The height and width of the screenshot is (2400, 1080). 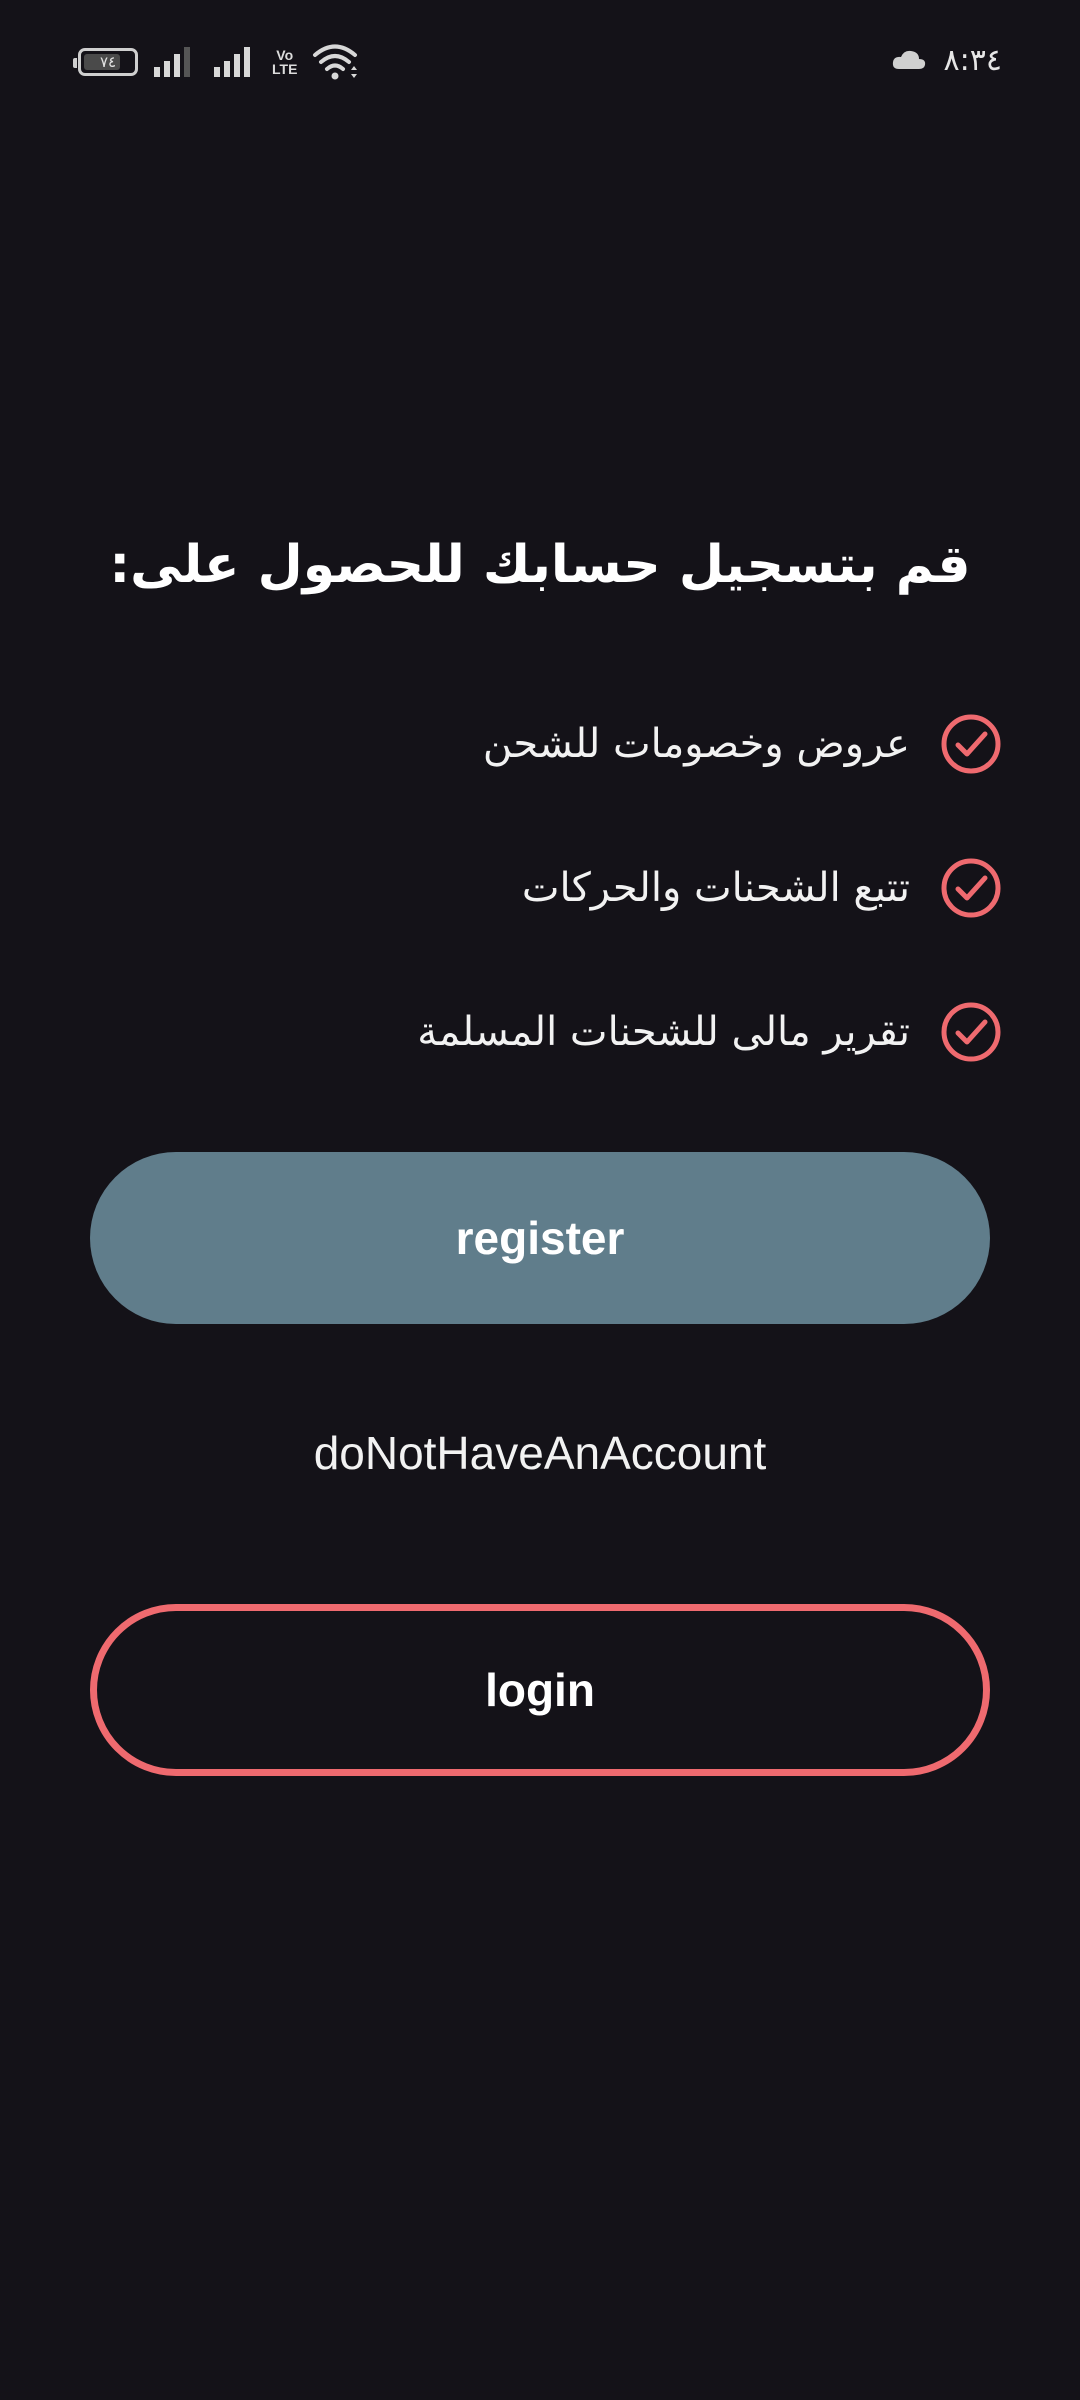 I want to click on volte-top-text: Vo, so click(x=285, y=55).